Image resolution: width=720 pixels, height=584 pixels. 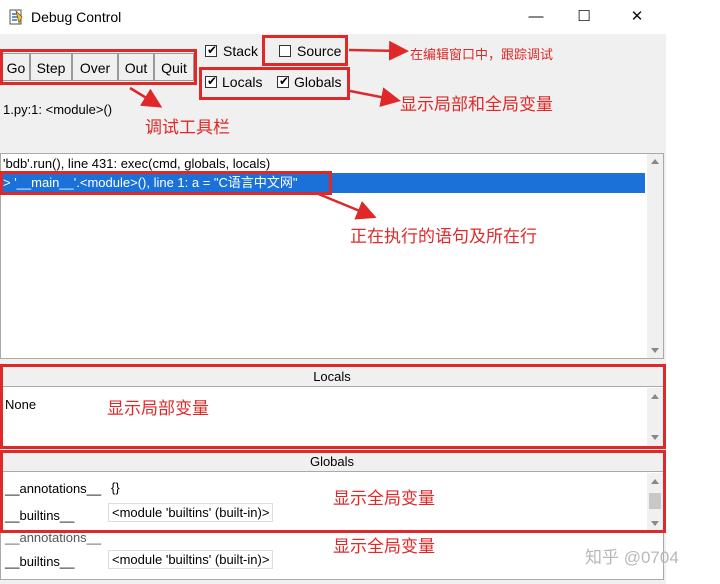 What do you see at coordinates (655, 256) in the screenshot?
I see `stack-scrollbar` at bounding box center [655, 256].